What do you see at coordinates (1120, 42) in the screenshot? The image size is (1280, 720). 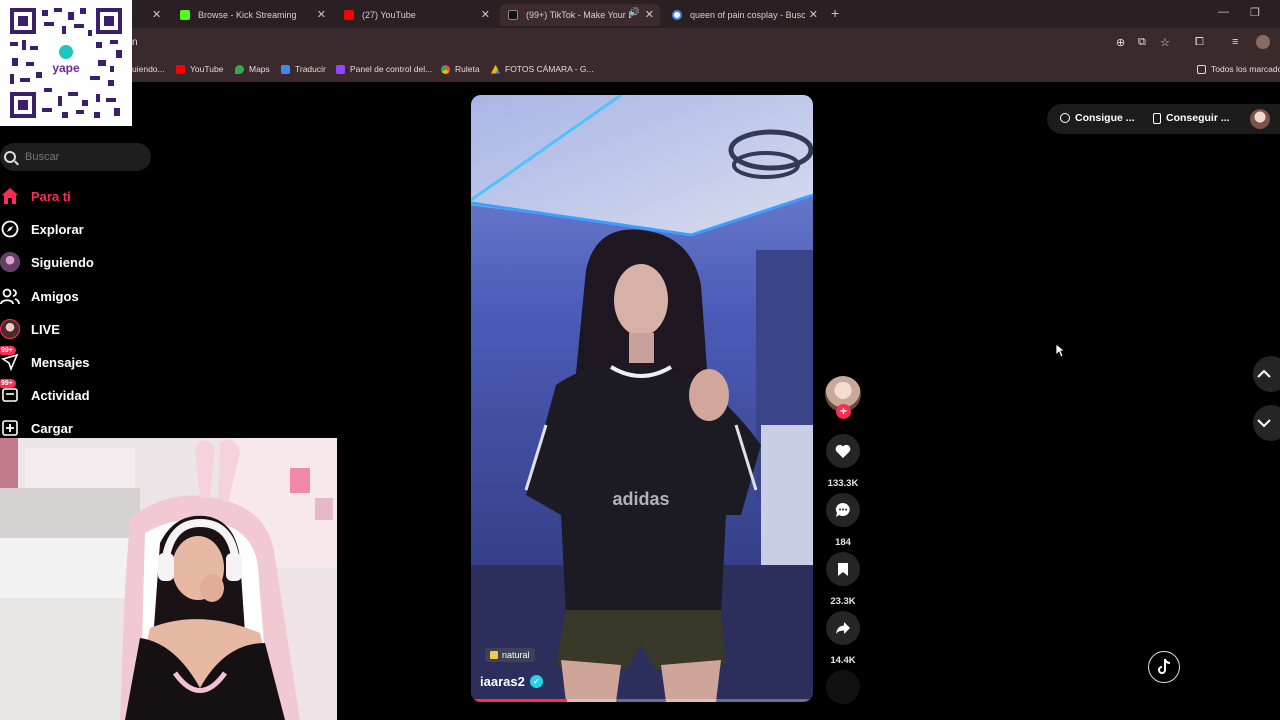 I see `zoom-icon: ⊕` at bounding box center [1120, 42].